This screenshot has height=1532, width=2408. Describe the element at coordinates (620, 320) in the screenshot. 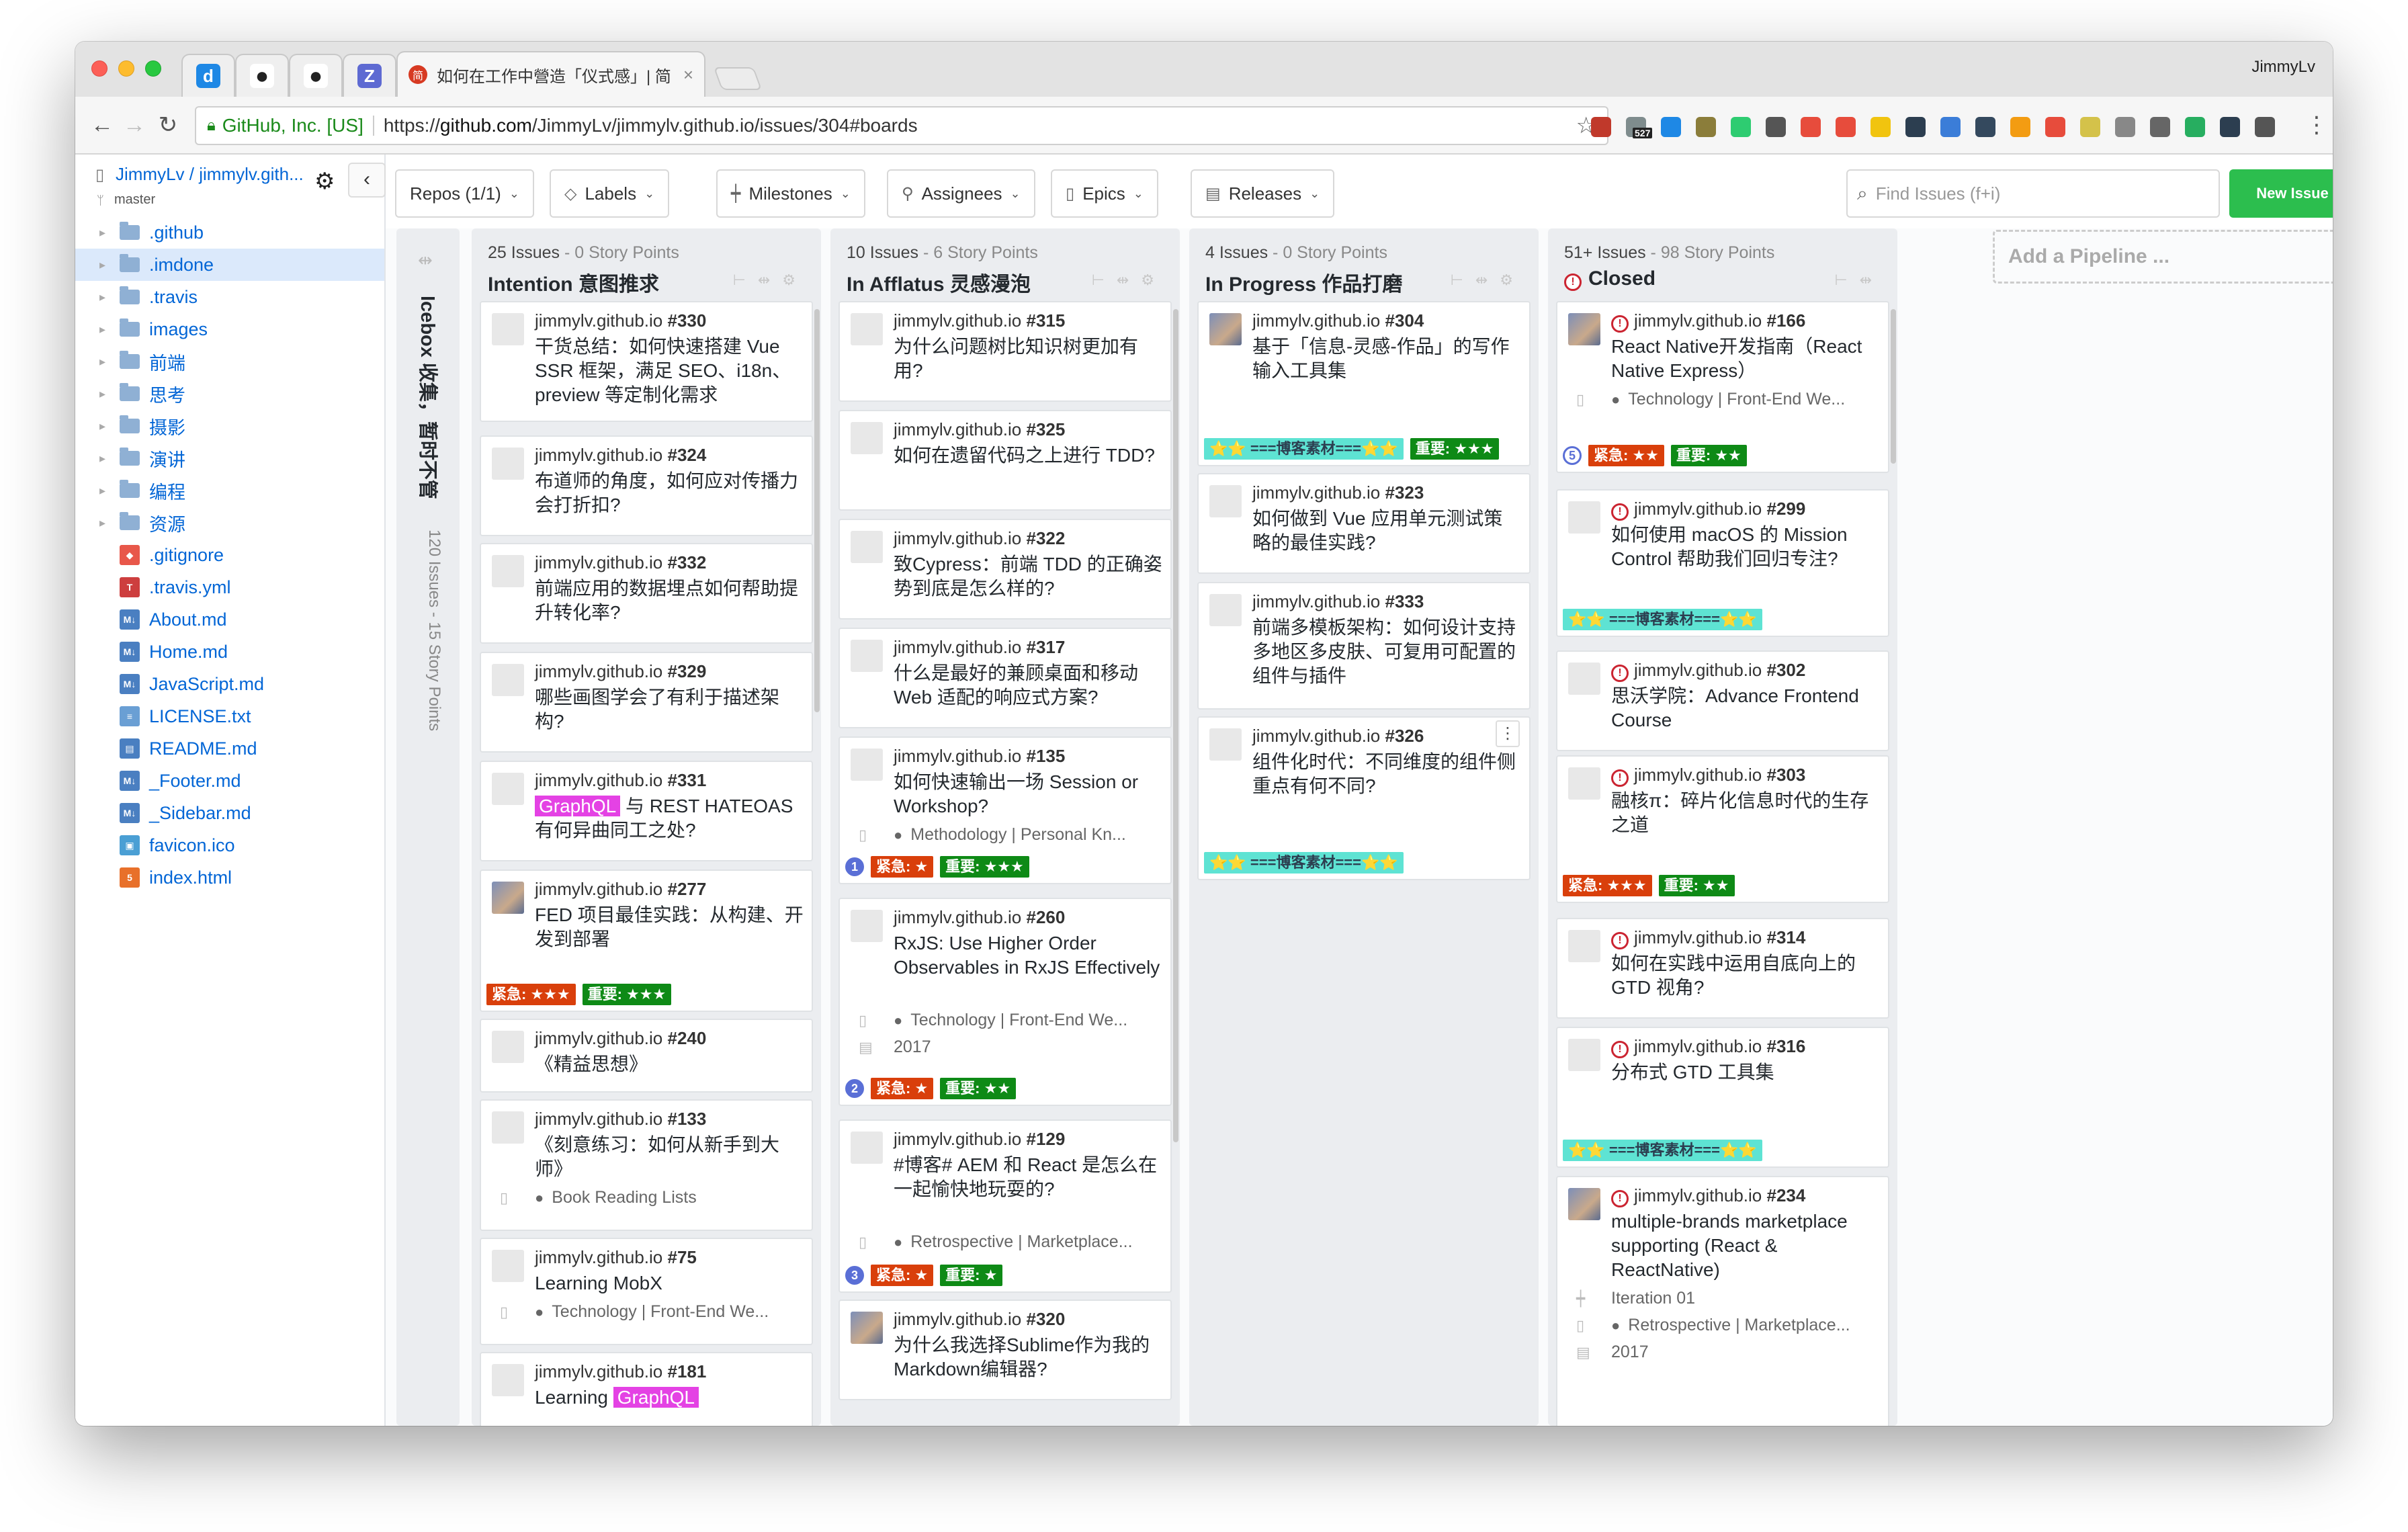

I see `issue-ref: jimmylv.github.io #330` at that location.